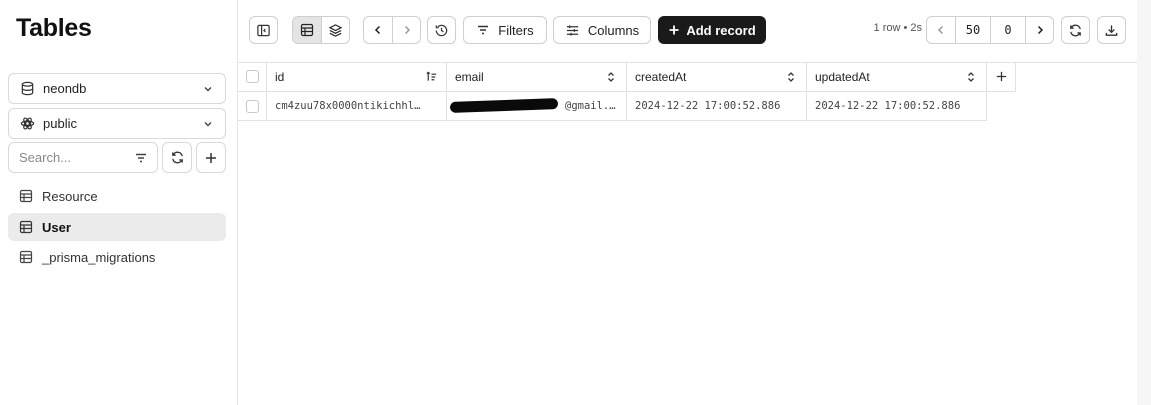  I want to click on select-all-cell, so click(252, 77).